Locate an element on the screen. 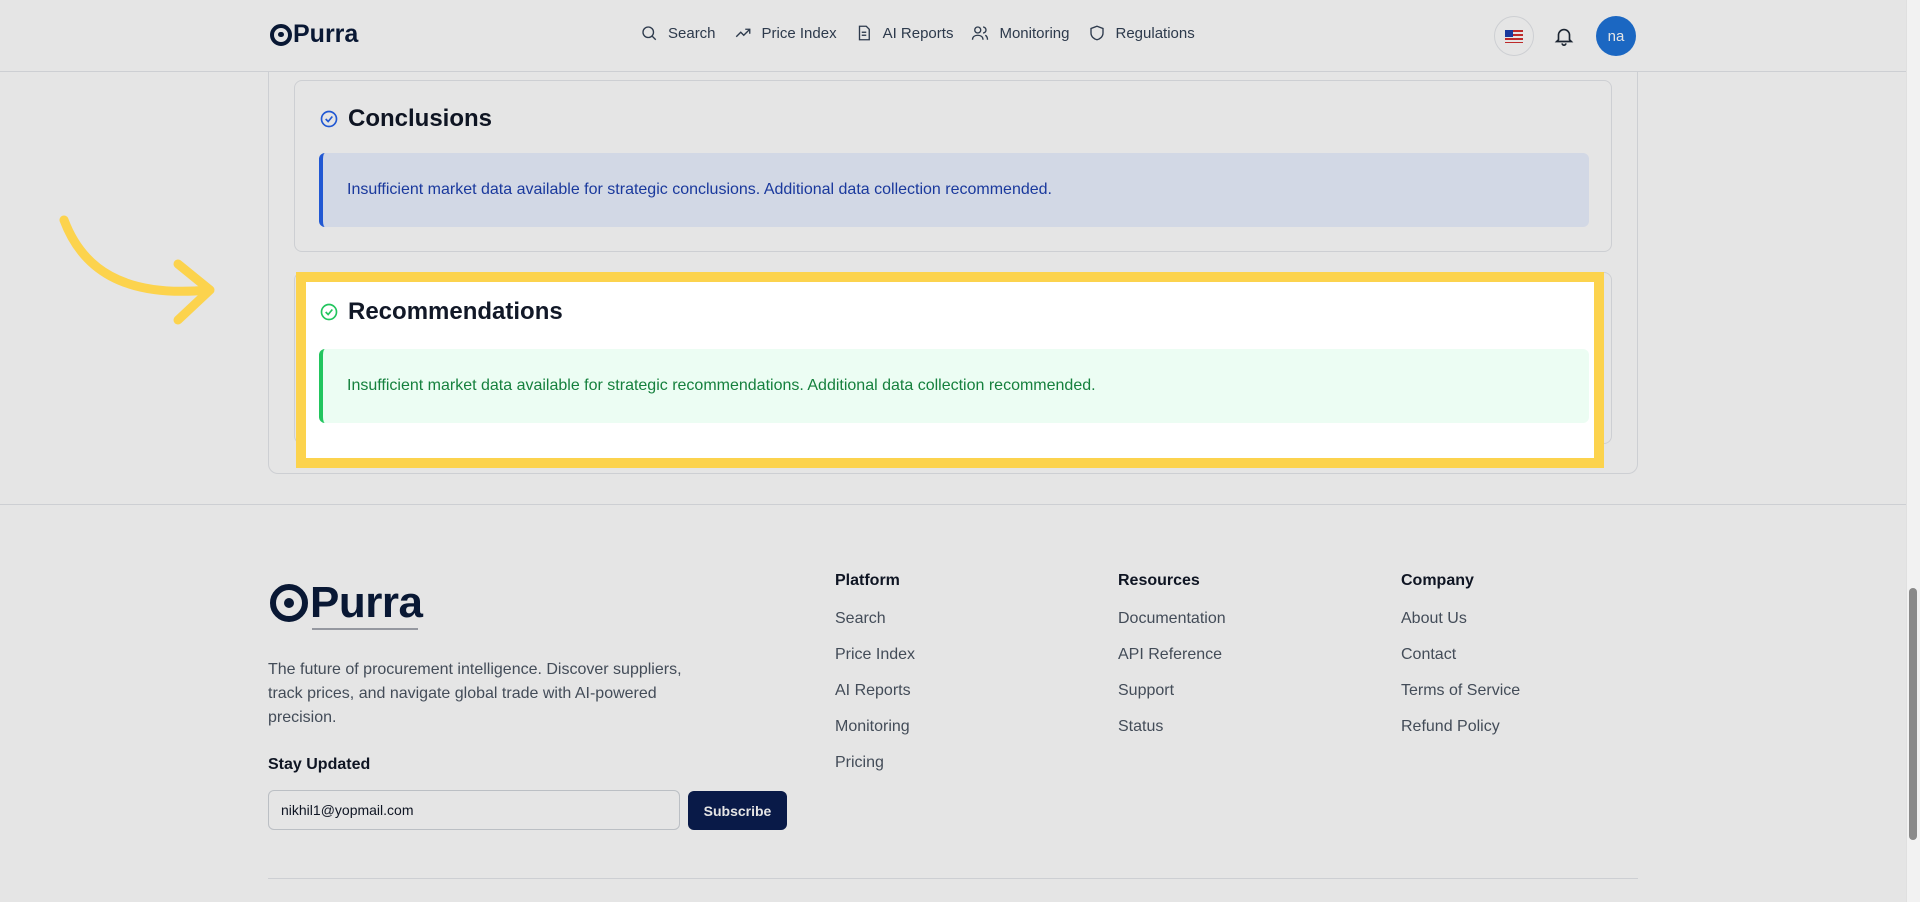  recommendations-title: Recommendations is located at coordinates (455, 311).